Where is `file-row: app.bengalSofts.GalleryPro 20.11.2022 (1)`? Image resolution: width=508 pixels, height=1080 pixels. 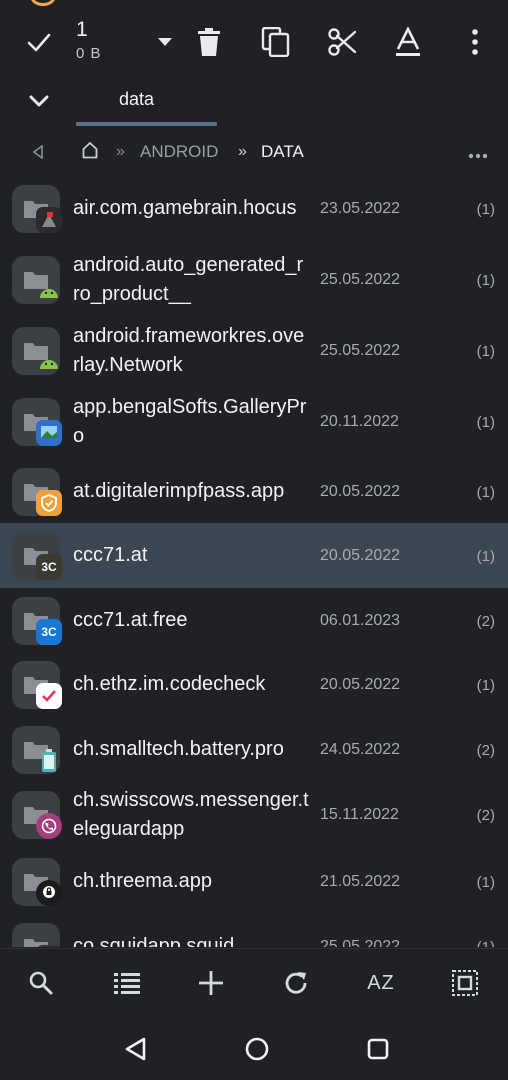
file-row: app.bengalSofts.GalleryPro 20.11.2022 (1) is located at coordinates (254, 421).